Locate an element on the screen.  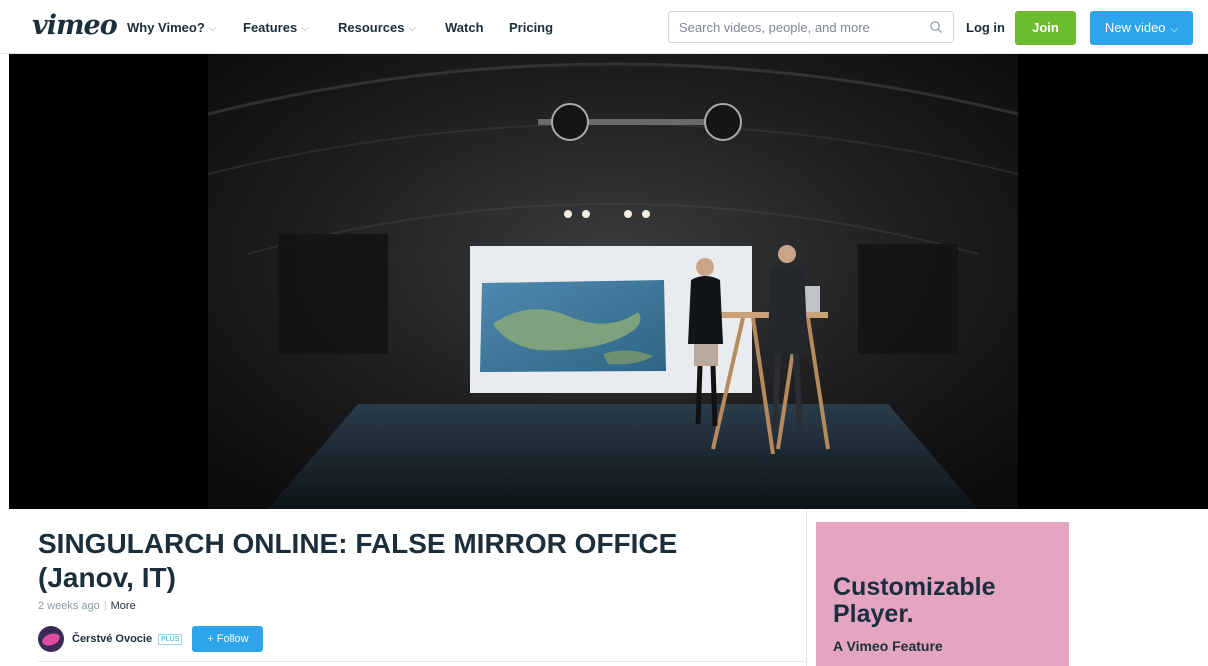
nav-watch-label: Watch is located at coordinates (464, 27).